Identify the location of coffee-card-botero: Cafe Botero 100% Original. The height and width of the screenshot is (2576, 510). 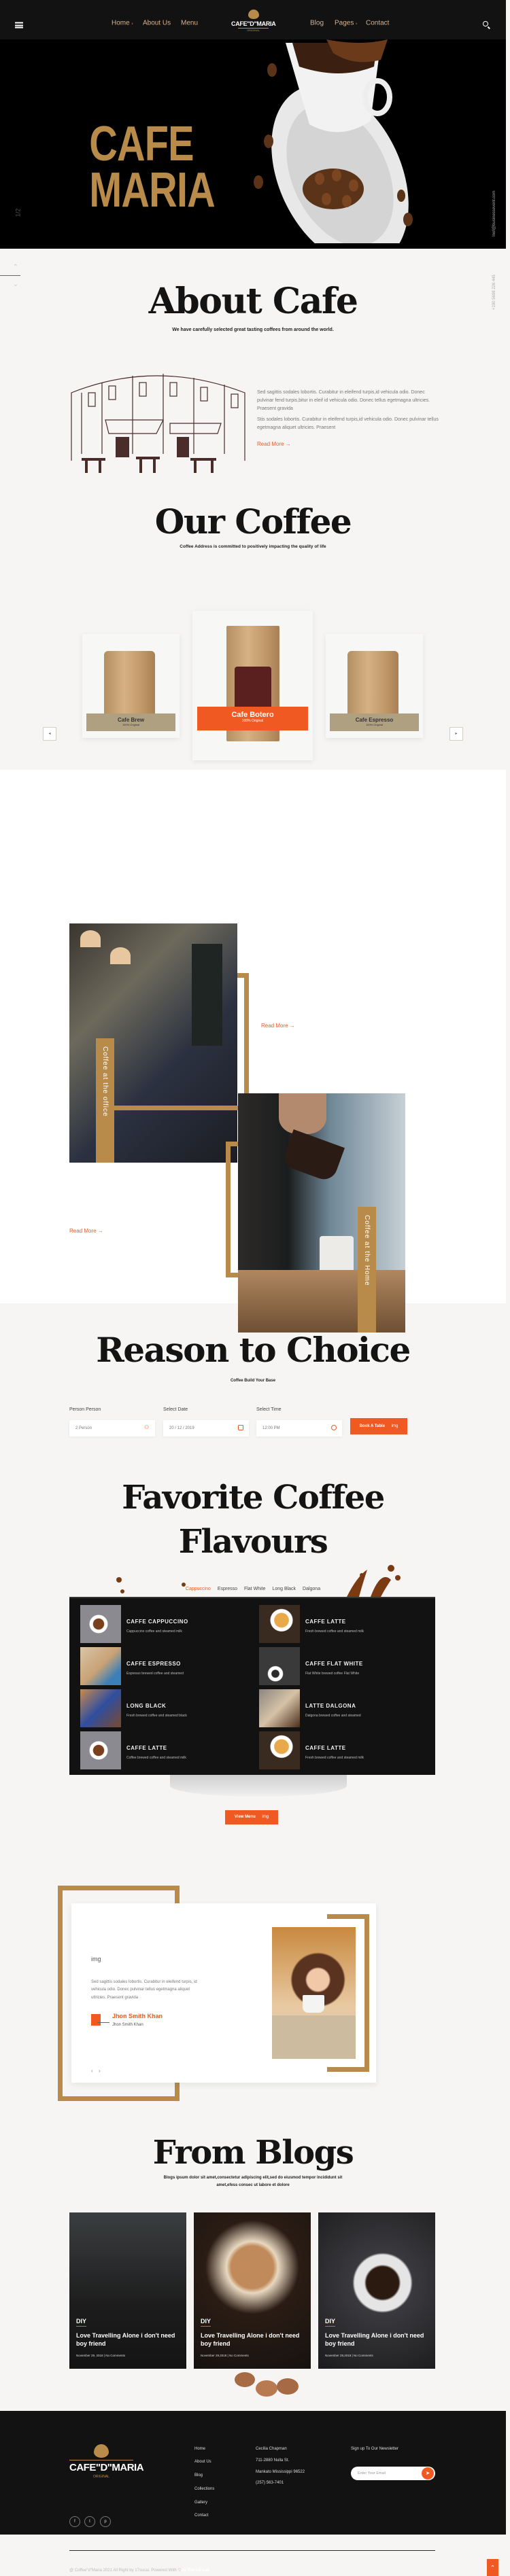
(253, 685).